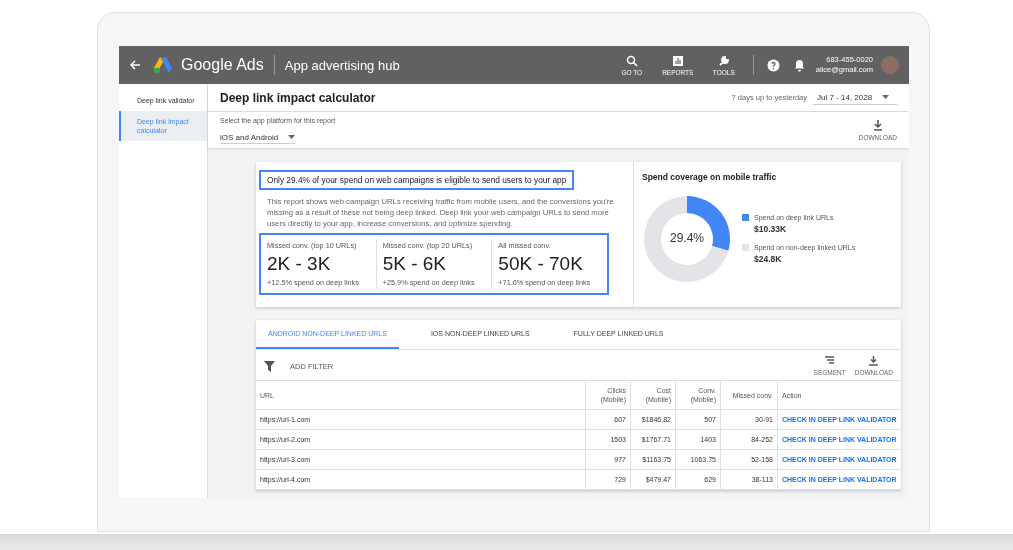  What do you see at coordinates (258, 137) in the screenshot?
I see `platform-dropdown: iOS and Android` at bounding box center [258, 137].